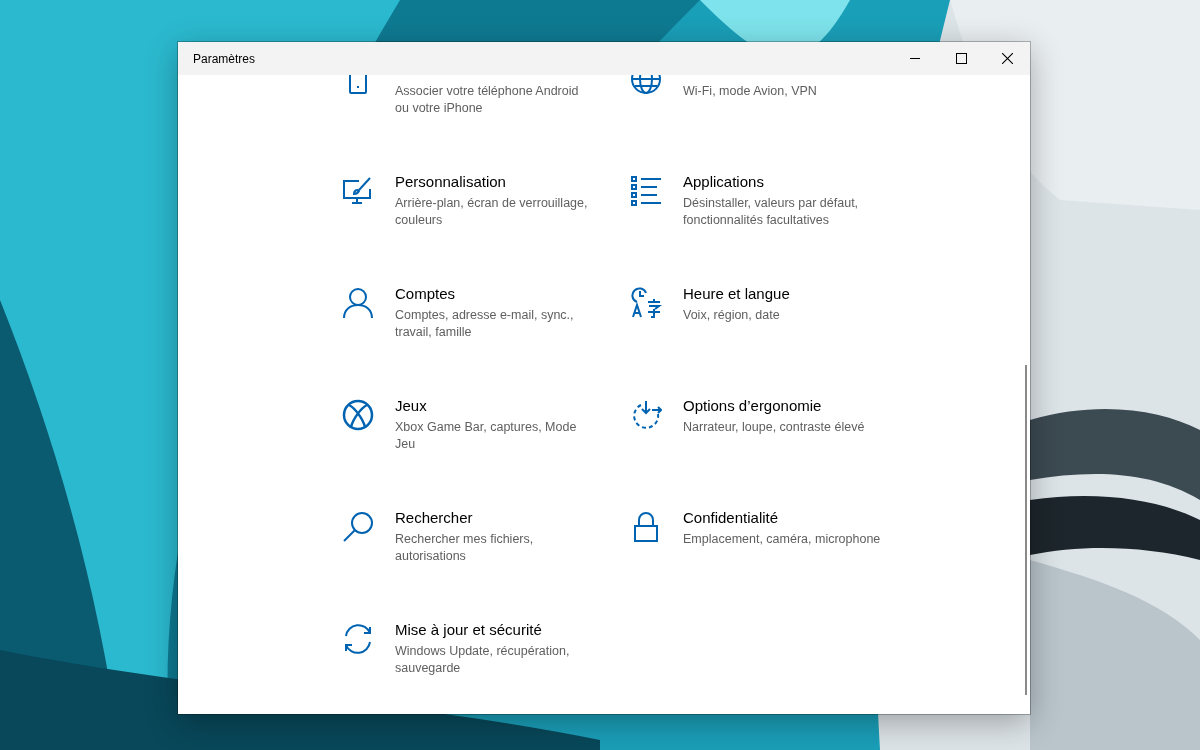 The height and width of the screenshot is (750, 1200). What do you see at coordinates (224, 58) in the screenshot?
I see `window-title: Paramètres` at bounding box center [224, 58].